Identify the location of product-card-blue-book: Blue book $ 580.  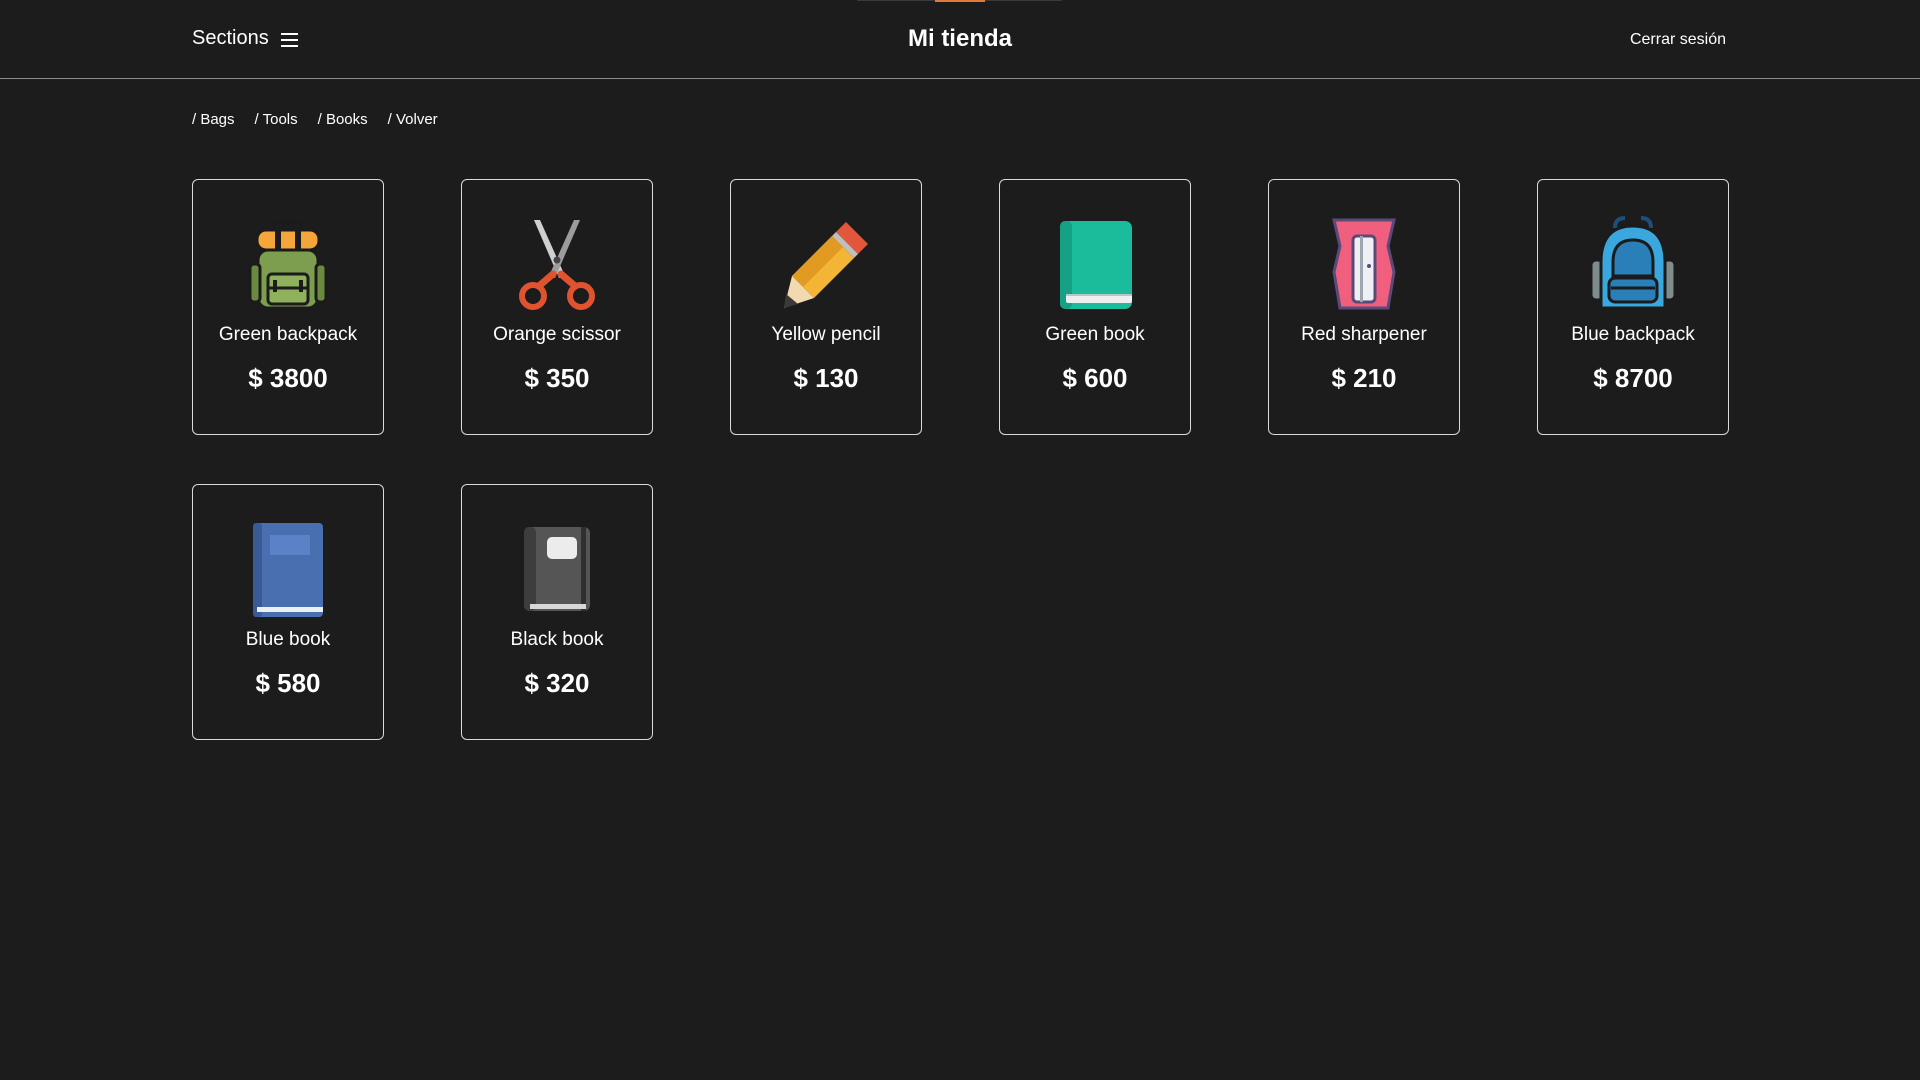
(288, 612).